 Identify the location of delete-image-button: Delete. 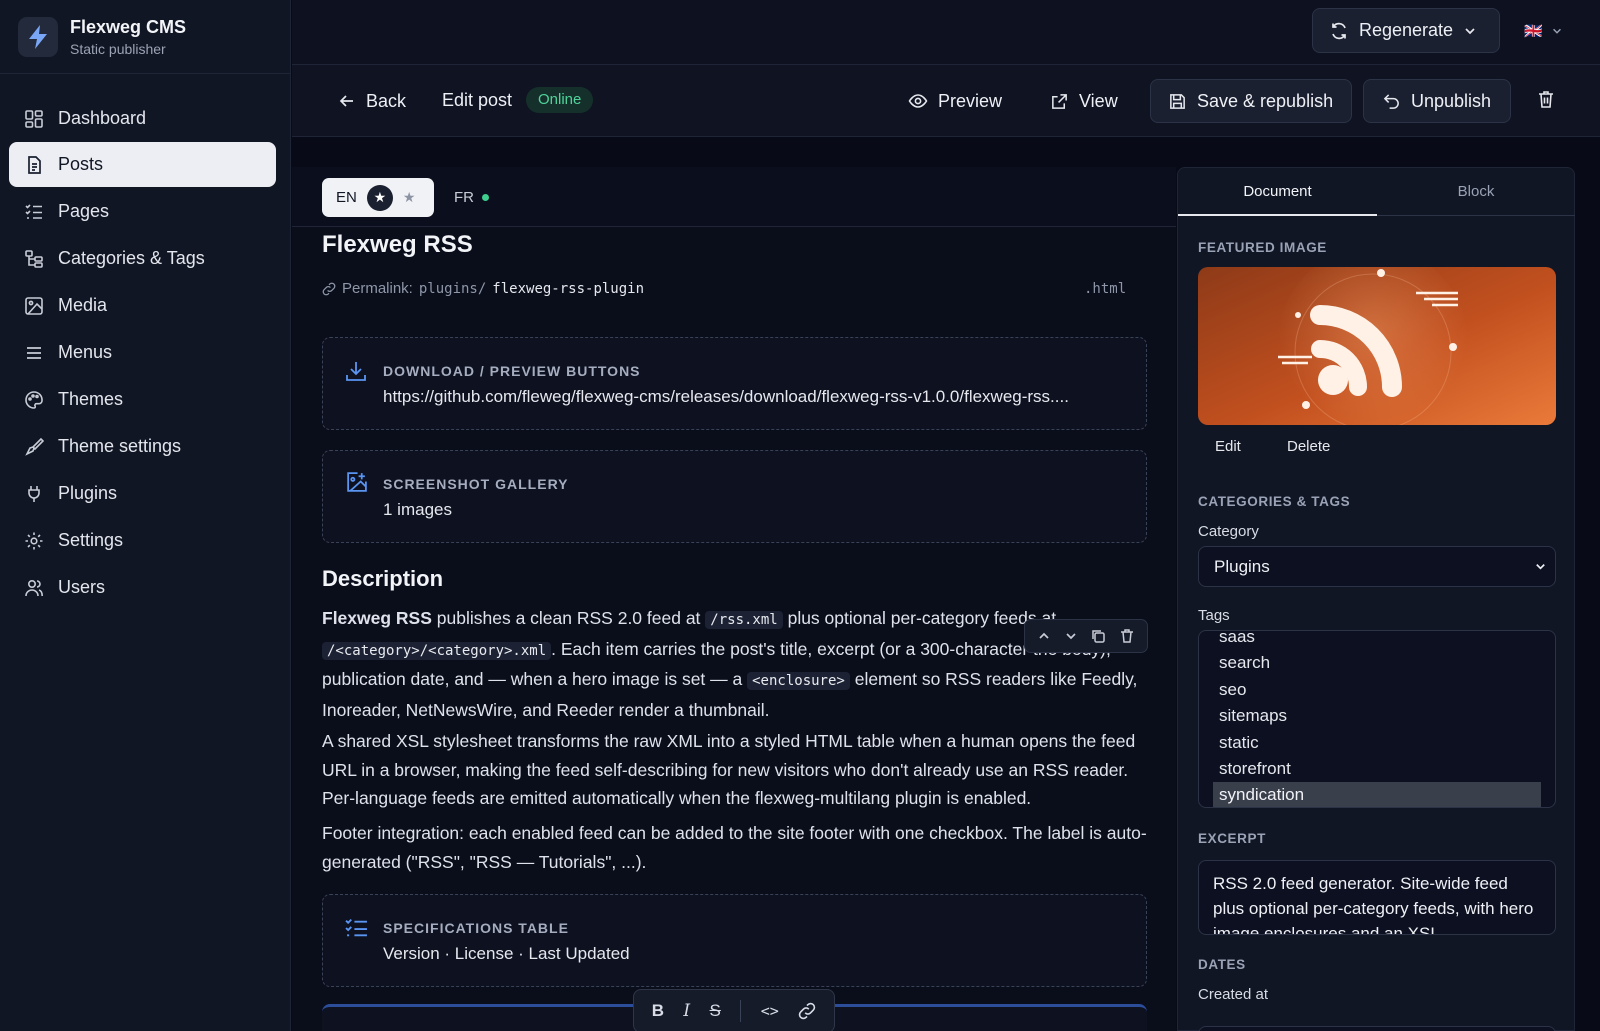
(1308, 446).